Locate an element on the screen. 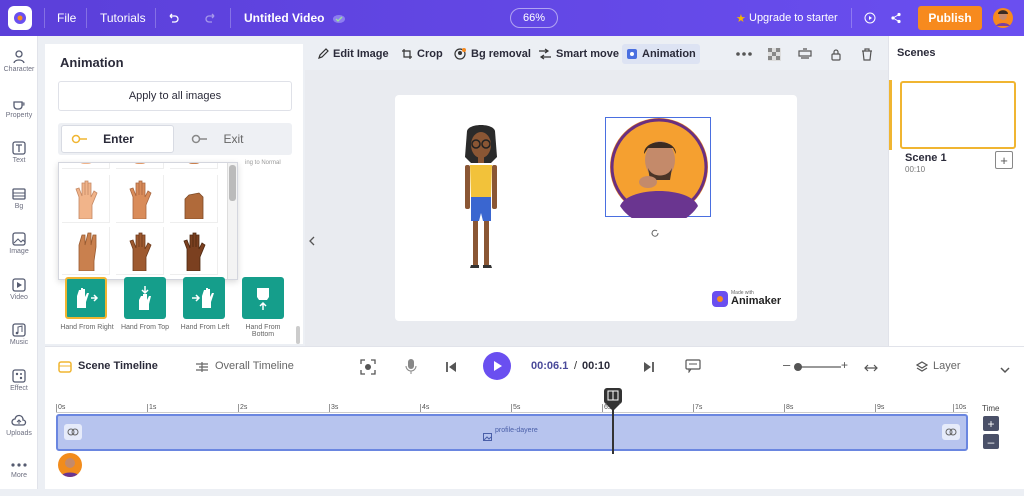 The image size is (1024, 496). layer-order-icon is located at coordinates (807, 54).